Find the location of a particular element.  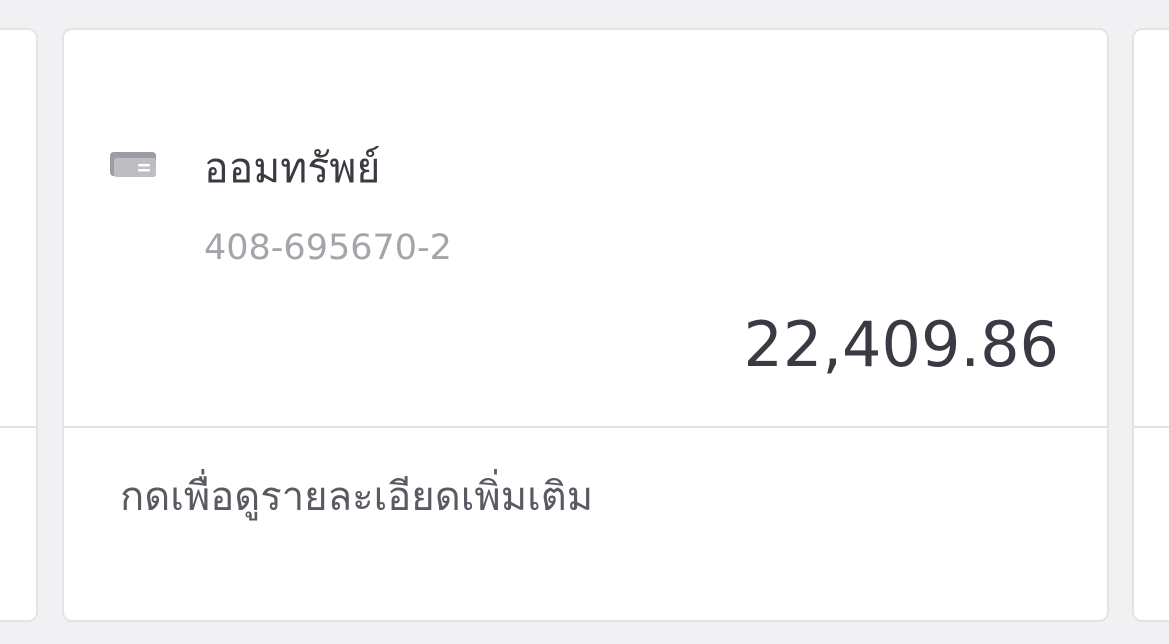

card-icon is located at coordinates (133, 164).